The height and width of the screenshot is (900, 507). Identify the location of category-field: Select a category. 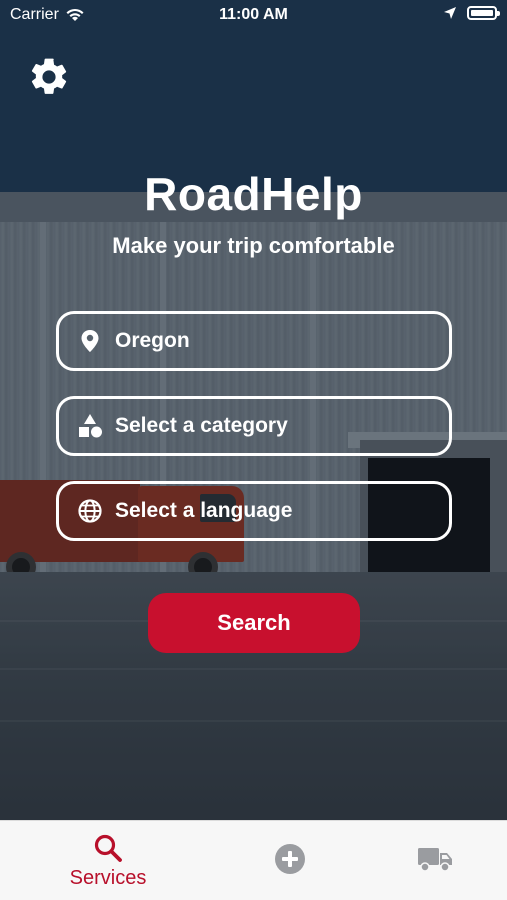
(254, 426).